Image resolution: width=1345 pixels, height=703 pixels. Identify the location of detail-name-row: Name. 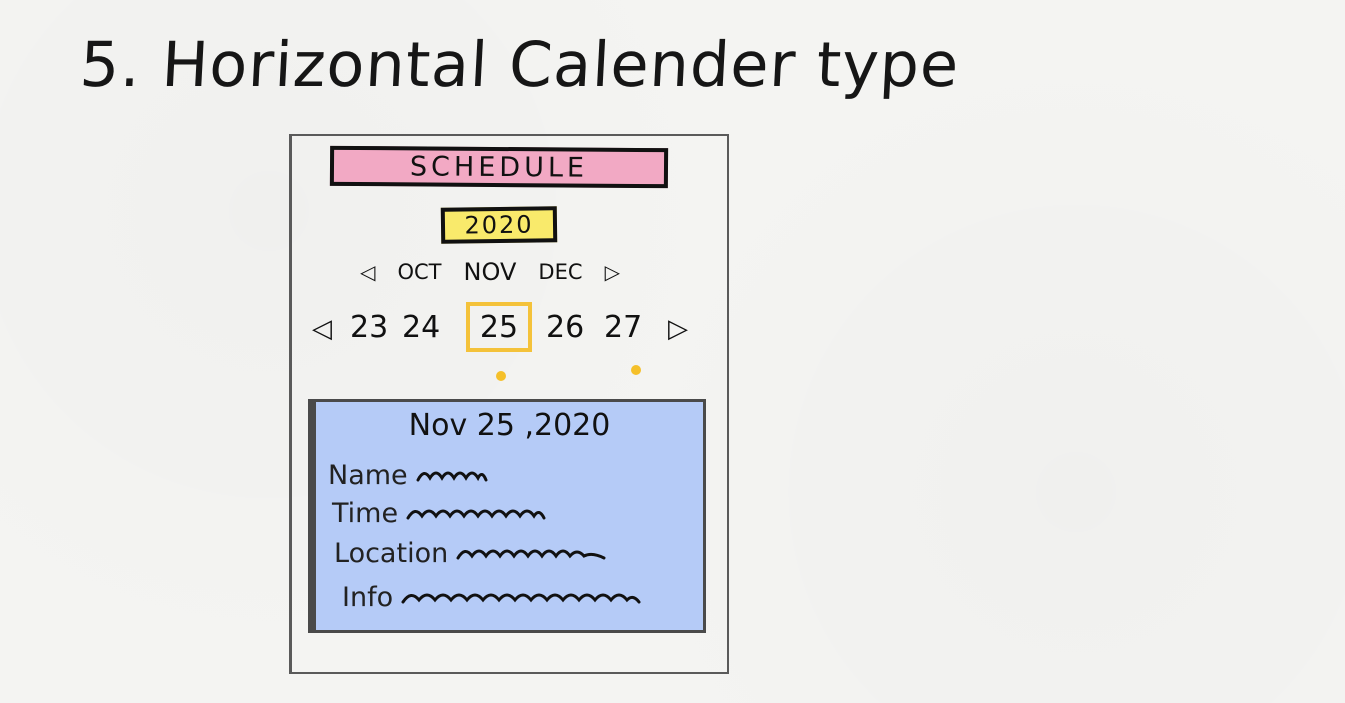
(408, 475).